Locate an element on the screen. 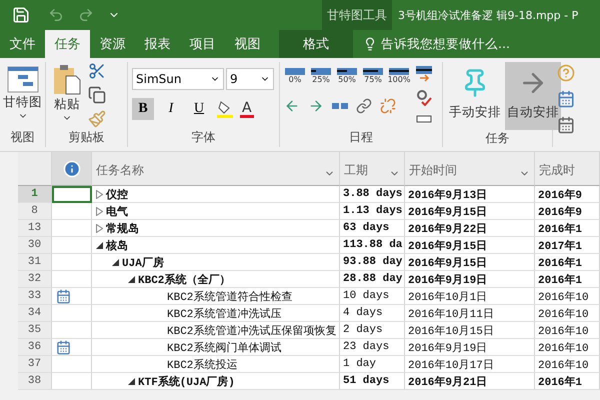 The width and height of the screenshot is (600, 400). font-family-dropdown: SimSun is located at coordinates (178, 79).